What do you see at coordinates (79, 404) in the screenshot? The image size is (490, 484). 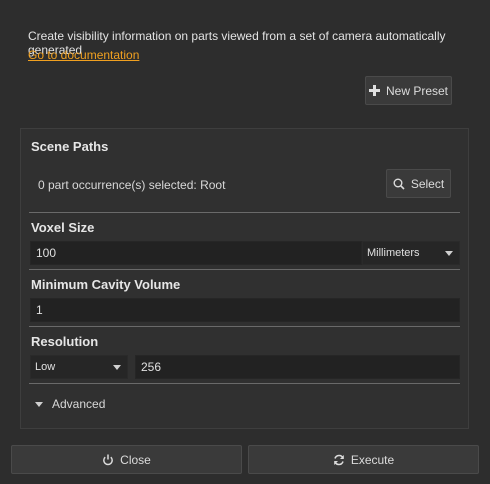 I see `advanced-label: Advanced` at bounding box center [79, 404].